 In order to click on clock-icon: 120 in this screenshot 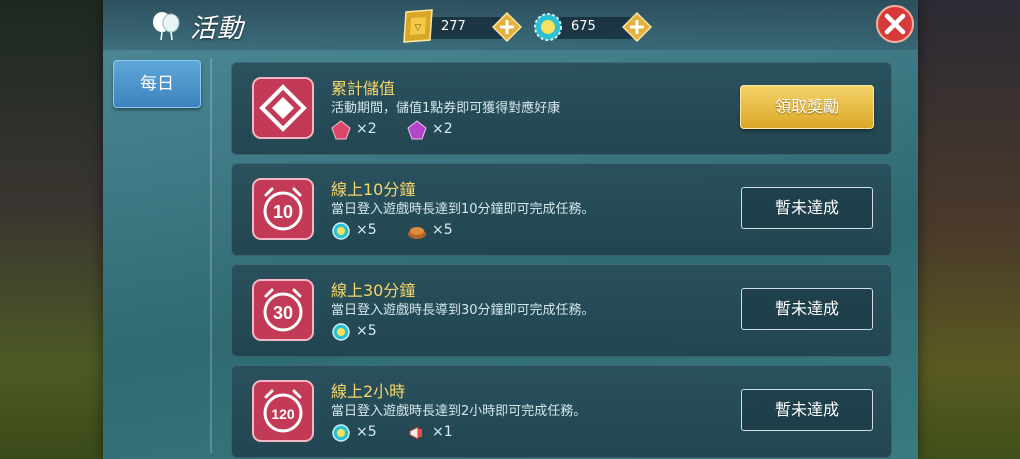, I will do `click(283, 411)`.